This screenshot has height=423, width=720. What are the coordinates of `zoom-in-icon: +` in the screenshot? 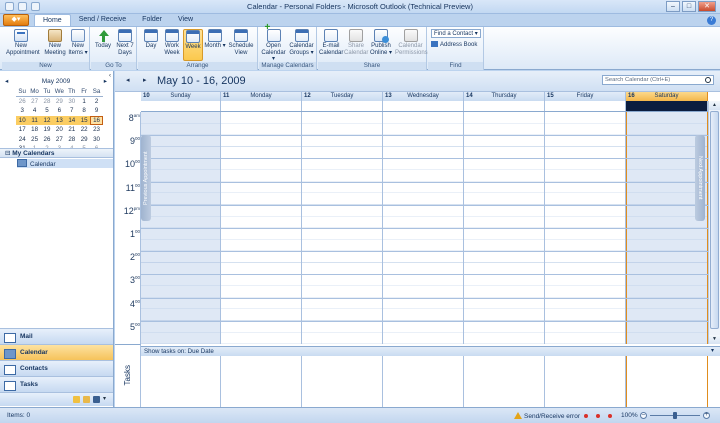 It's located at (706, 415).